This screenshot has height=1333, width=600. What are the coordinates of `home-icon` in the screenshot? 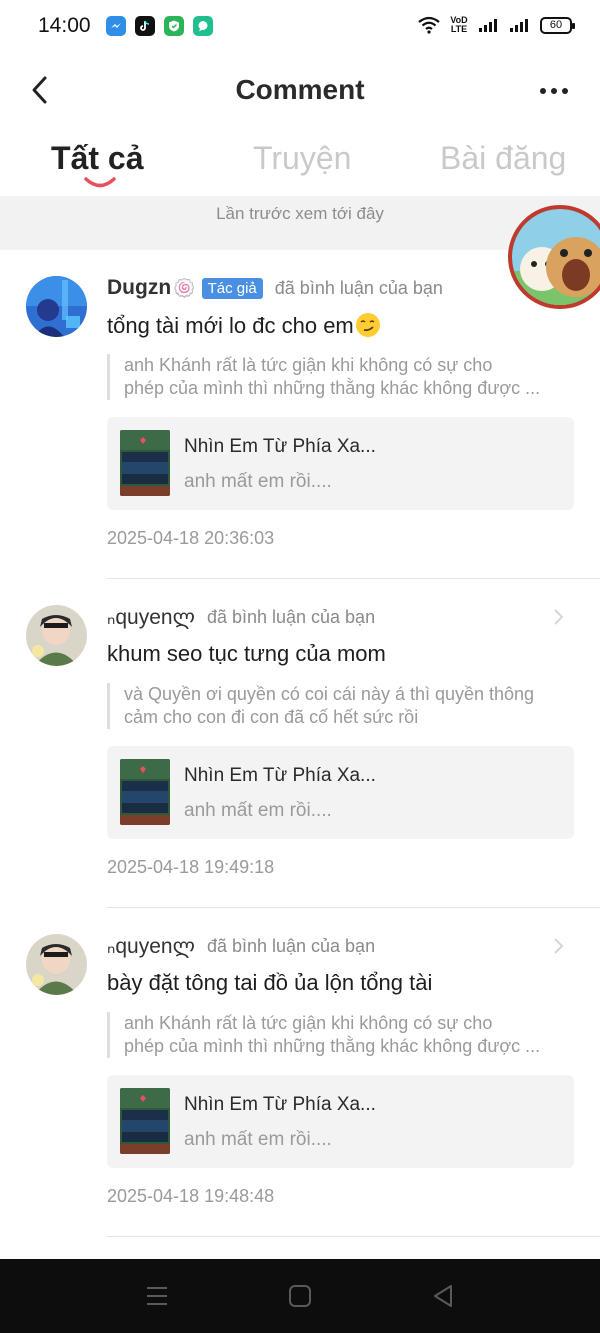 It's located at (300, 1296).